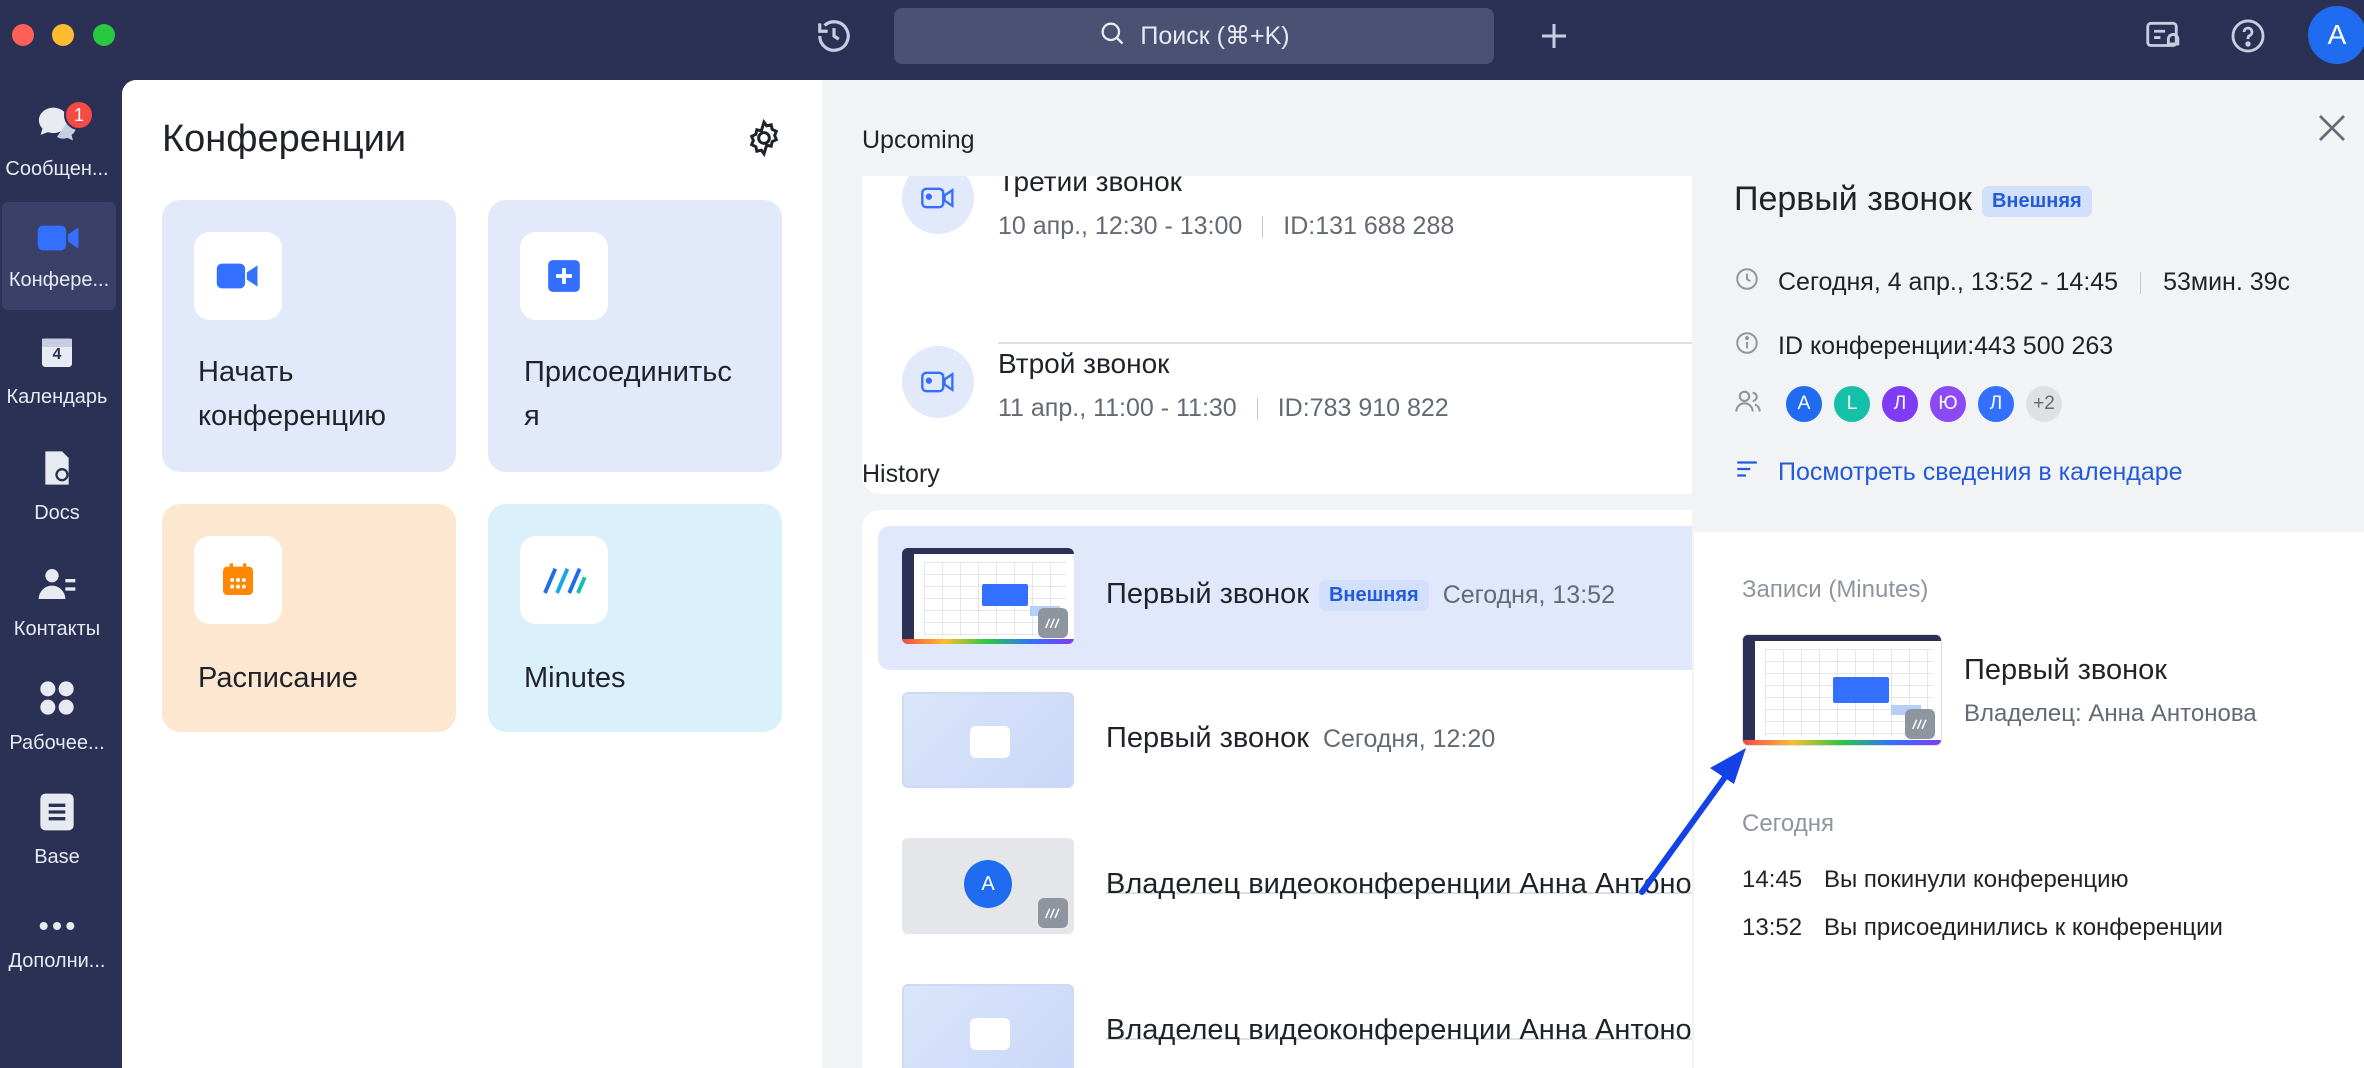 The height and width of the screenshot is (1068, 2364). I want to click on history-item-title: Первый звонок Сегодня, 12:20, so click(1301, 738).